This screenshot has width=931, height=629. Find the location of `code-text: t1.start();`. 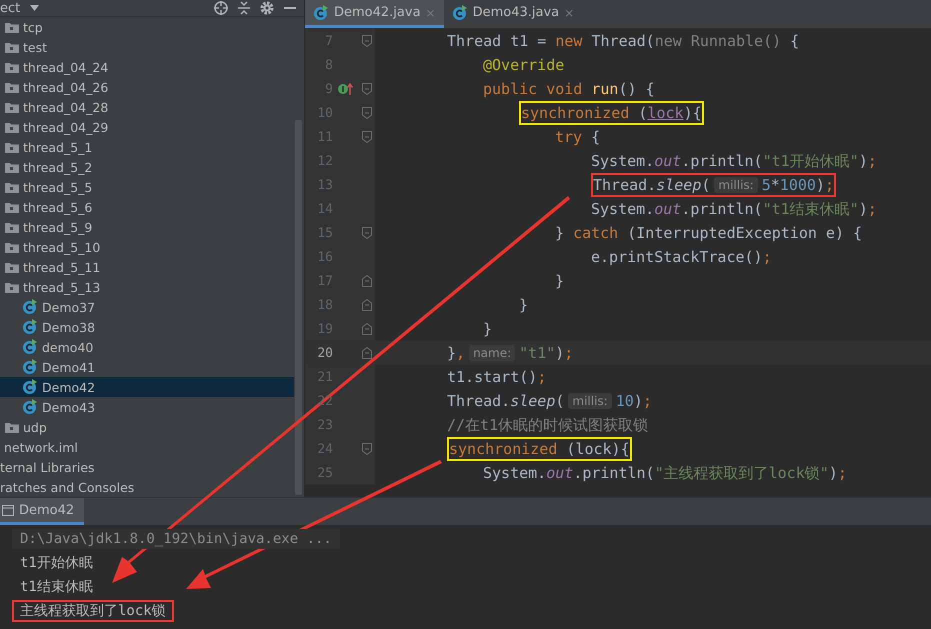

code-text: t1.start(); is located at coordinates (496, 377).